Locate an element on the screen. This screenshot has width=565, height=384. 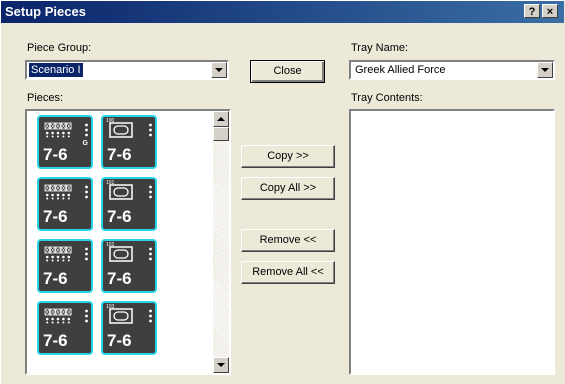
pieces-scrollbar is located at coordinates (221, 242).